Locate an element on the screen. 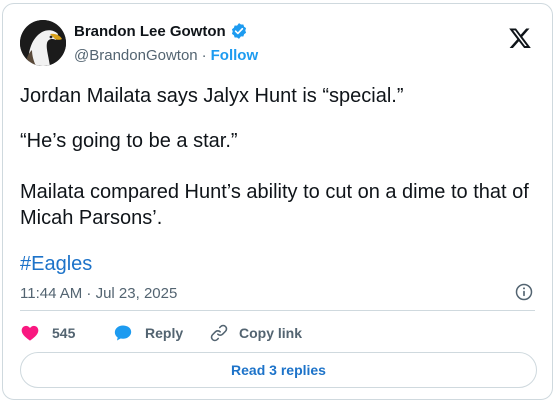 This screenshot has width=556, height=403. tweet-actions: 545 Reply Copy link is located at coordinates (161, 333).